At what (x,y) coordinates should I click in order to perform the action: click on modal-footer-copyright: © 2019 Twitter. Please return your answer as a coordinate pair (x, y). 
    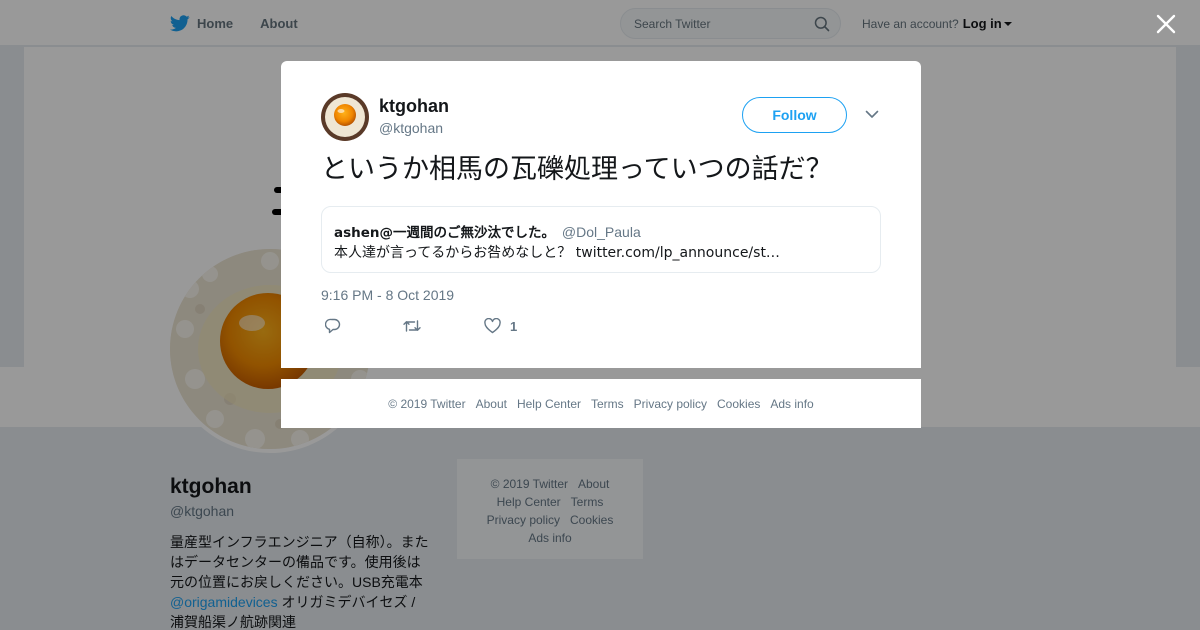
    Looking at the image, I should click on (427, 403).